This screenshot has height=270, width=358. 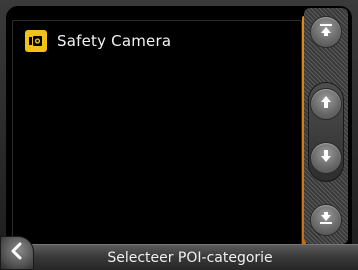 I want to click on safety-camera-icon, so click(x=36, y=41).